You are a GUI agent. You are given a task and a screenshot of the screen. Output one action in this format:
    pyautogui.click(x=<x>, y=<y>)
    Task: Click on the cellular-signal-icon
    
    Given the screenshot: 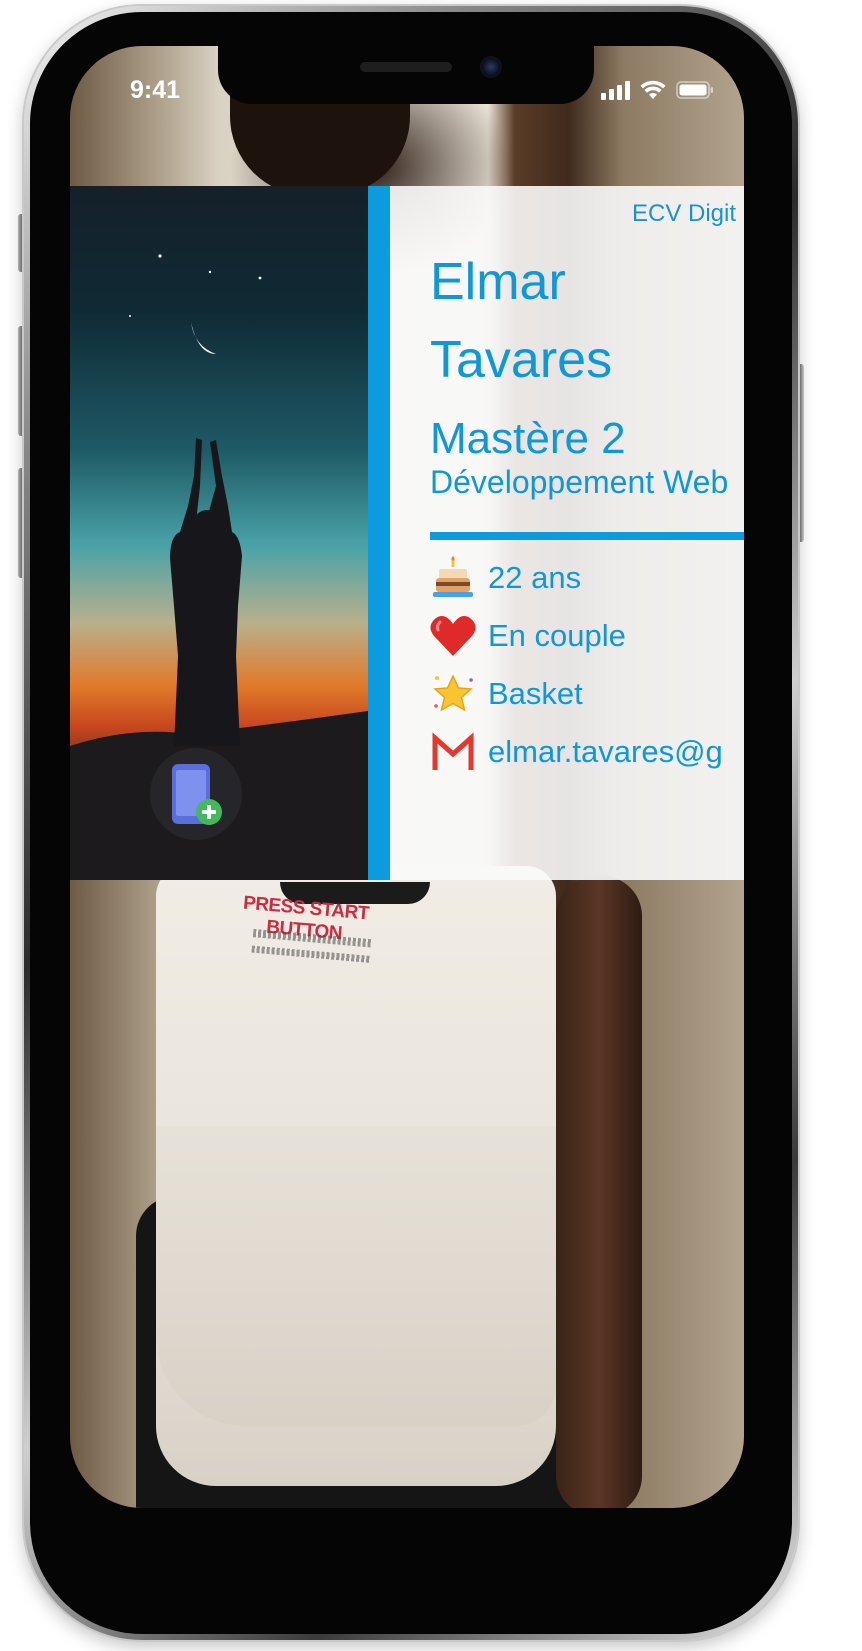 What is the action you would take?
    pyautogui.click(x=615, y=90)
    